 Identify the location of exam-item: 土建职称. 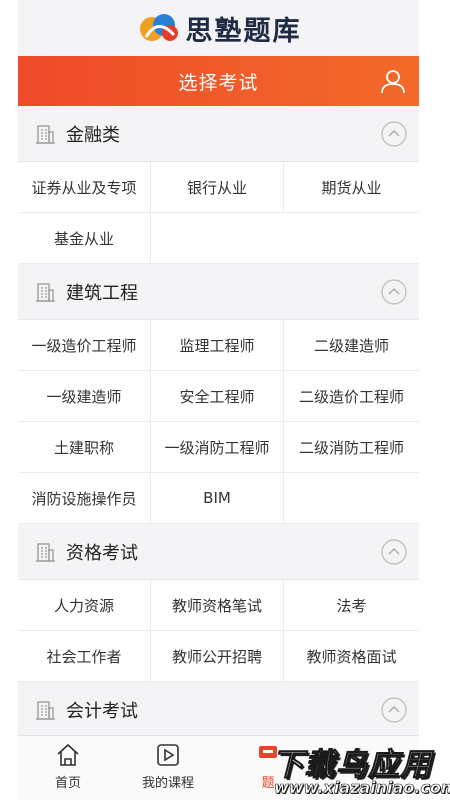
(84, 447).